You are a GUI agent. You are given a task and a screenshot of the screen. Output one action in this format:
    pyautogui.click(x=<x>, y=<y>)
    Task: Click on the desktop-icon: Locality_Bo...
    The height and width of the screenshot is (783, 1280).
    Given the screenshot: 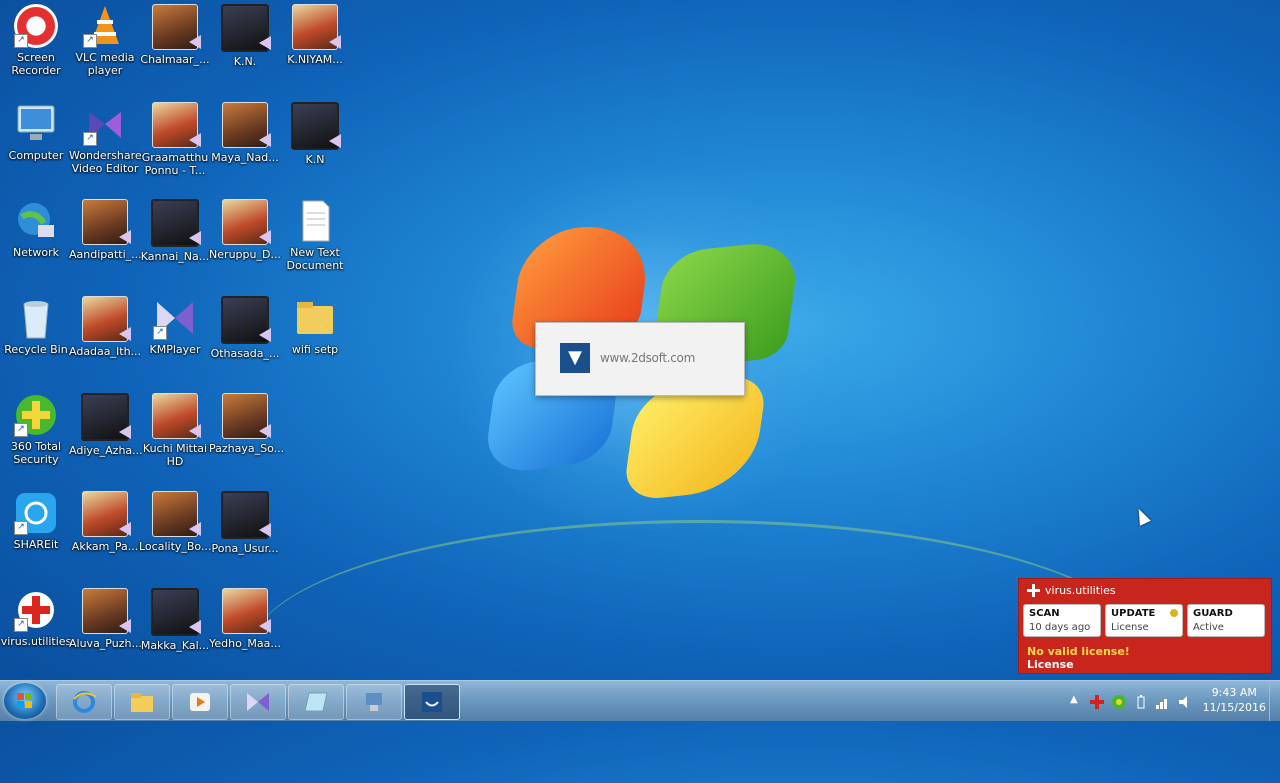 What is the action you would take?
    pyautogui.click(x=175, y=522)
    